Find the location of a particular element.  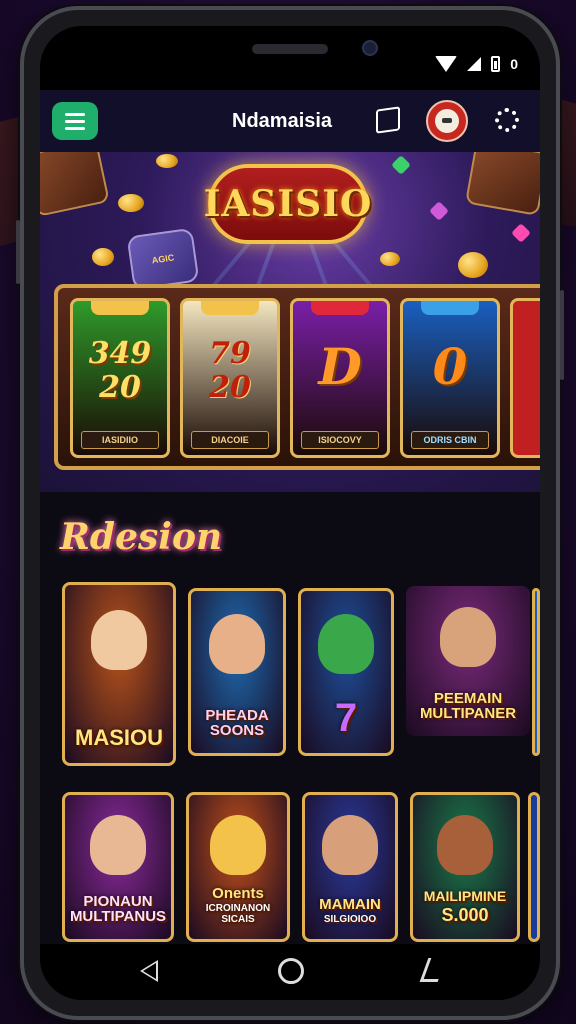

game-subtitle: ICROINANON SICAIS is located at coordinates (238, 914).